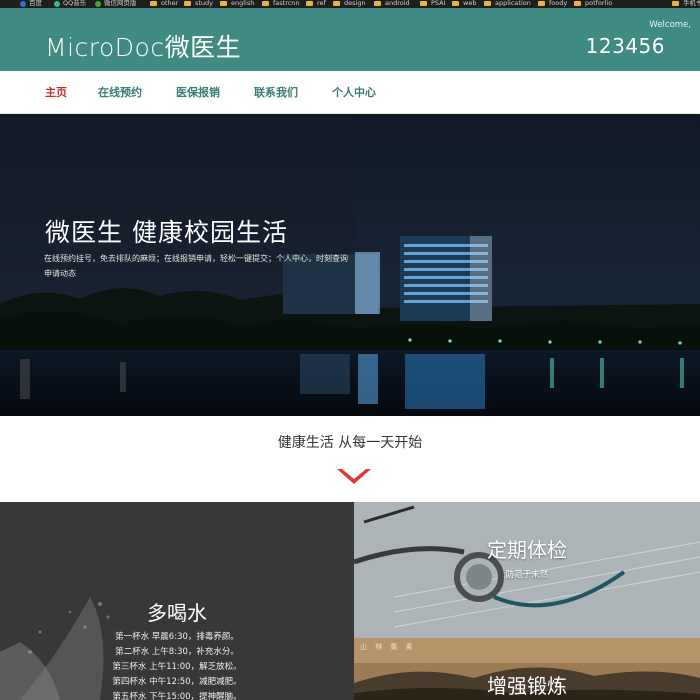 The image size is (700, 700). I want to click on site-header: MicroDoc微医生 Welcome, 123456, so click(350, 39).